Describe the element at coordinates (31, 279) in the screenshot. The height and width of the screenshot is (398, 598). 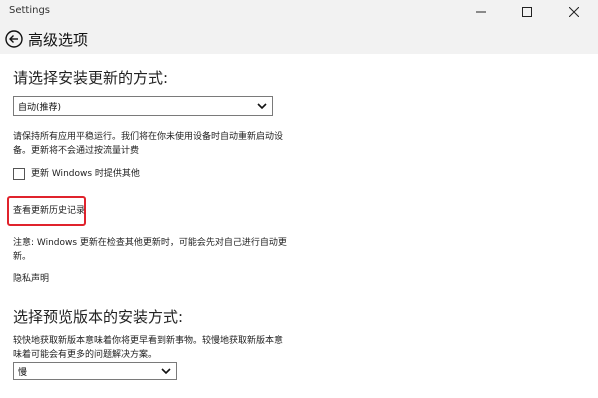
I see `privacy-statement-link: 隐私声明` at that location.